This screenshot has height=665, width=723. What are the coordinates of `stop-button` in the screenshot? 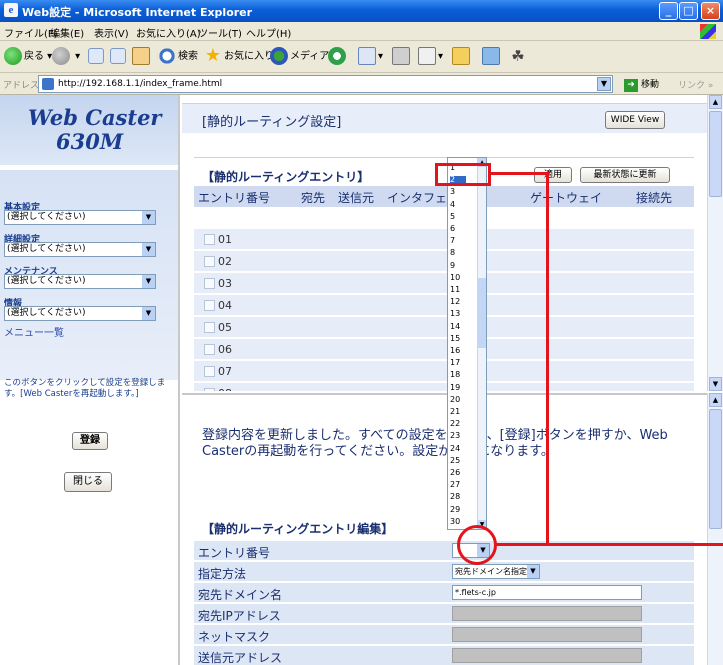 It's located at (97, 57).